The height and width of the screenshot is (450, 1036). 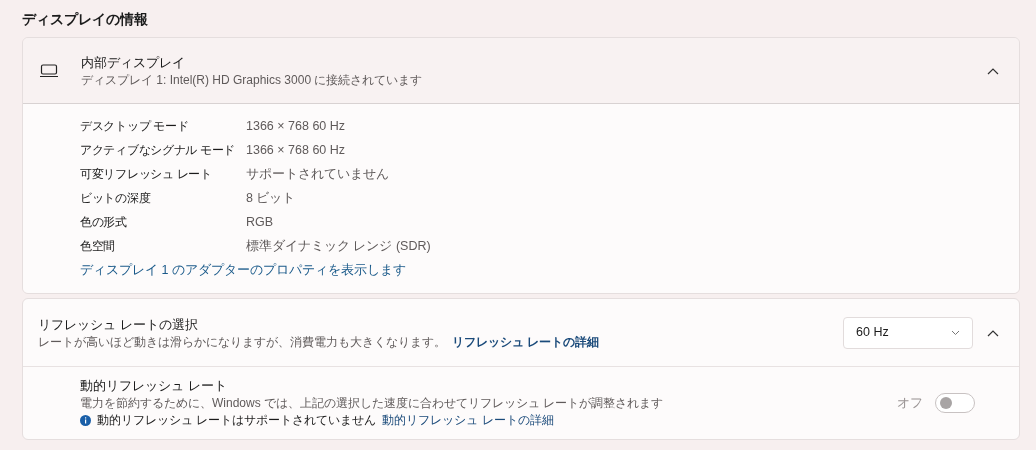 I want to click on property-value: RGB, so click(x=260, y=222).